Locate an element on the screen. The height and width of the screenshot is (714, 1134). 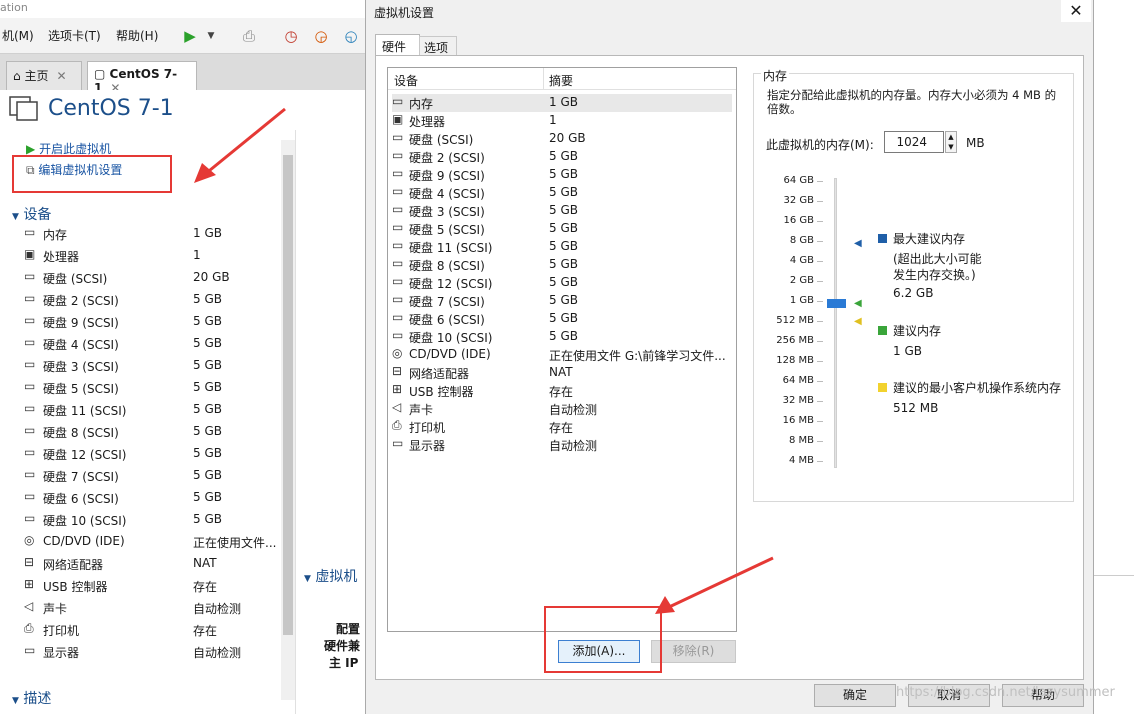
device-row: ▣ 处理器 1 is located at coordinates (151, 258).